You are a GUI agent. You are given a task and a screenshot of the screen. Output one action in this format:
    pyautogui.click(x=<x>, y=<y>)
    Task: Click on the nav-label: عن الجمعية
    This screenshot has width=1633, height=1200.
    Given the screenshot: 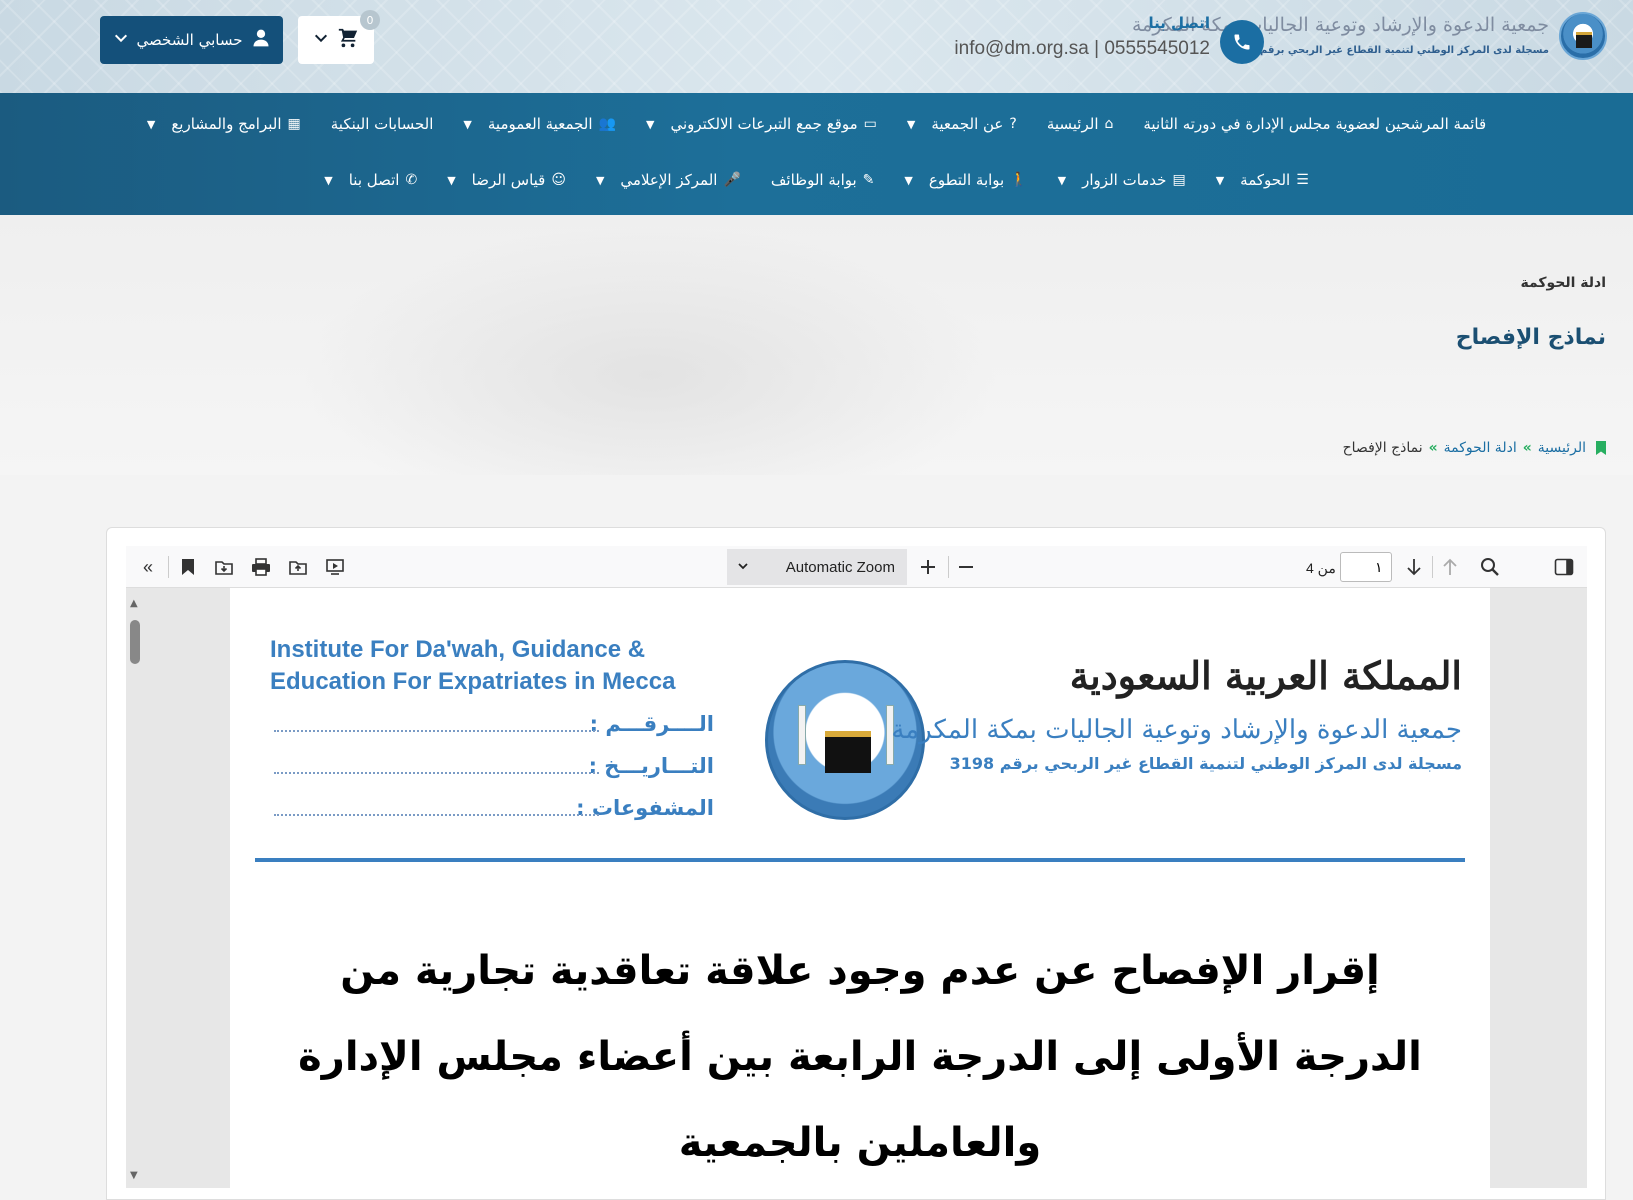 What is the action you would take?
    pyautogui.click(x=967, y=124)
    